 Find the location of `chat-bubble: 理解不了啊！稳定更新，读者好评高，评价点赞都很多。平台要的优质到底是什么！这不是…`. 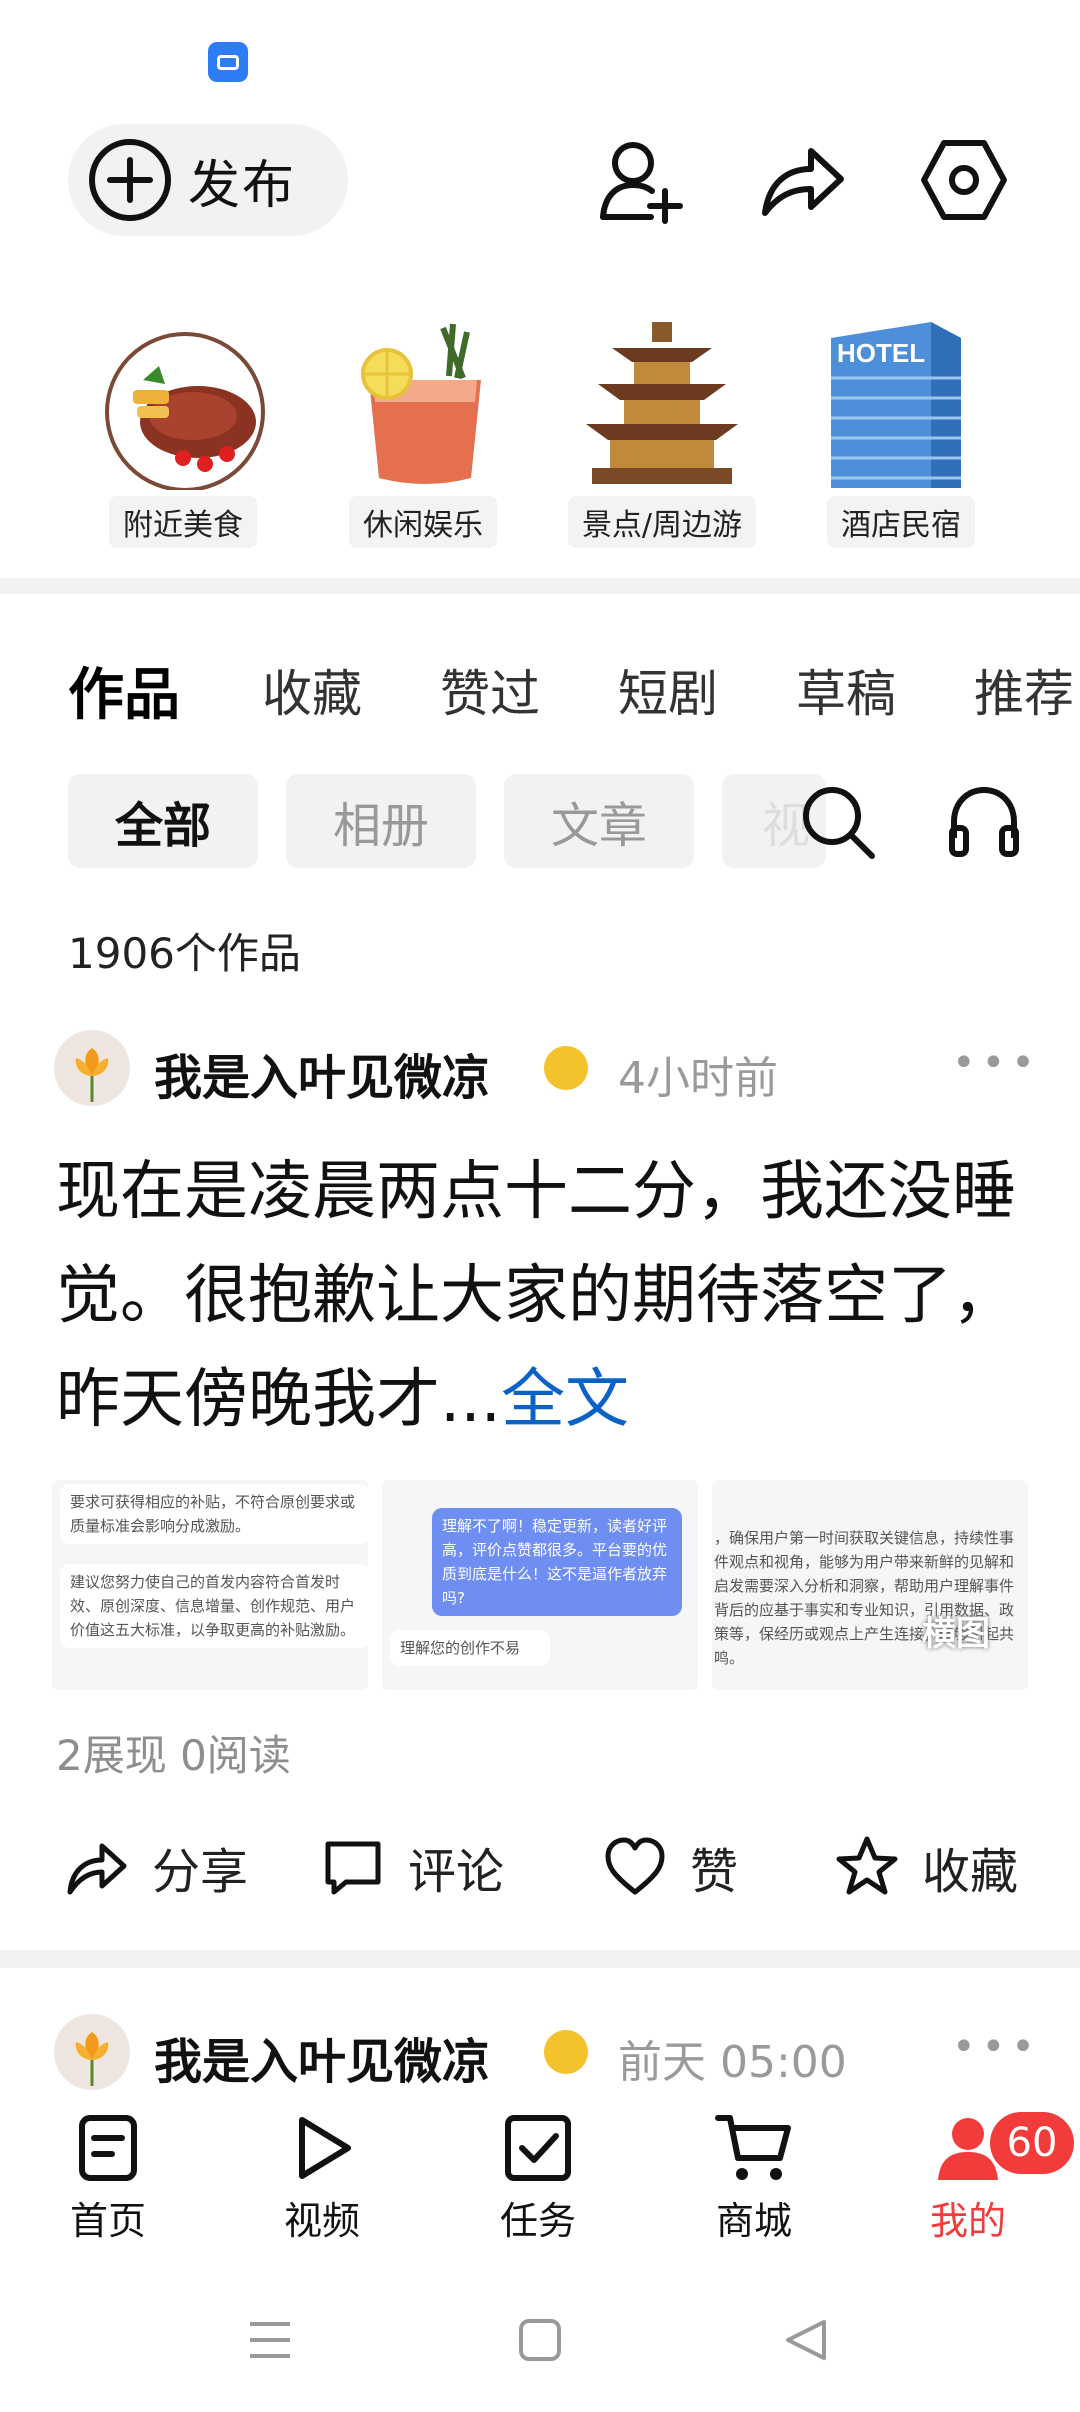

chat-bubble: 理解不了啊！稳定更新，读者好评高，评价点赞都很多。平台要的优质到底是什么！这不是… is located at coordinates (557, 1562).